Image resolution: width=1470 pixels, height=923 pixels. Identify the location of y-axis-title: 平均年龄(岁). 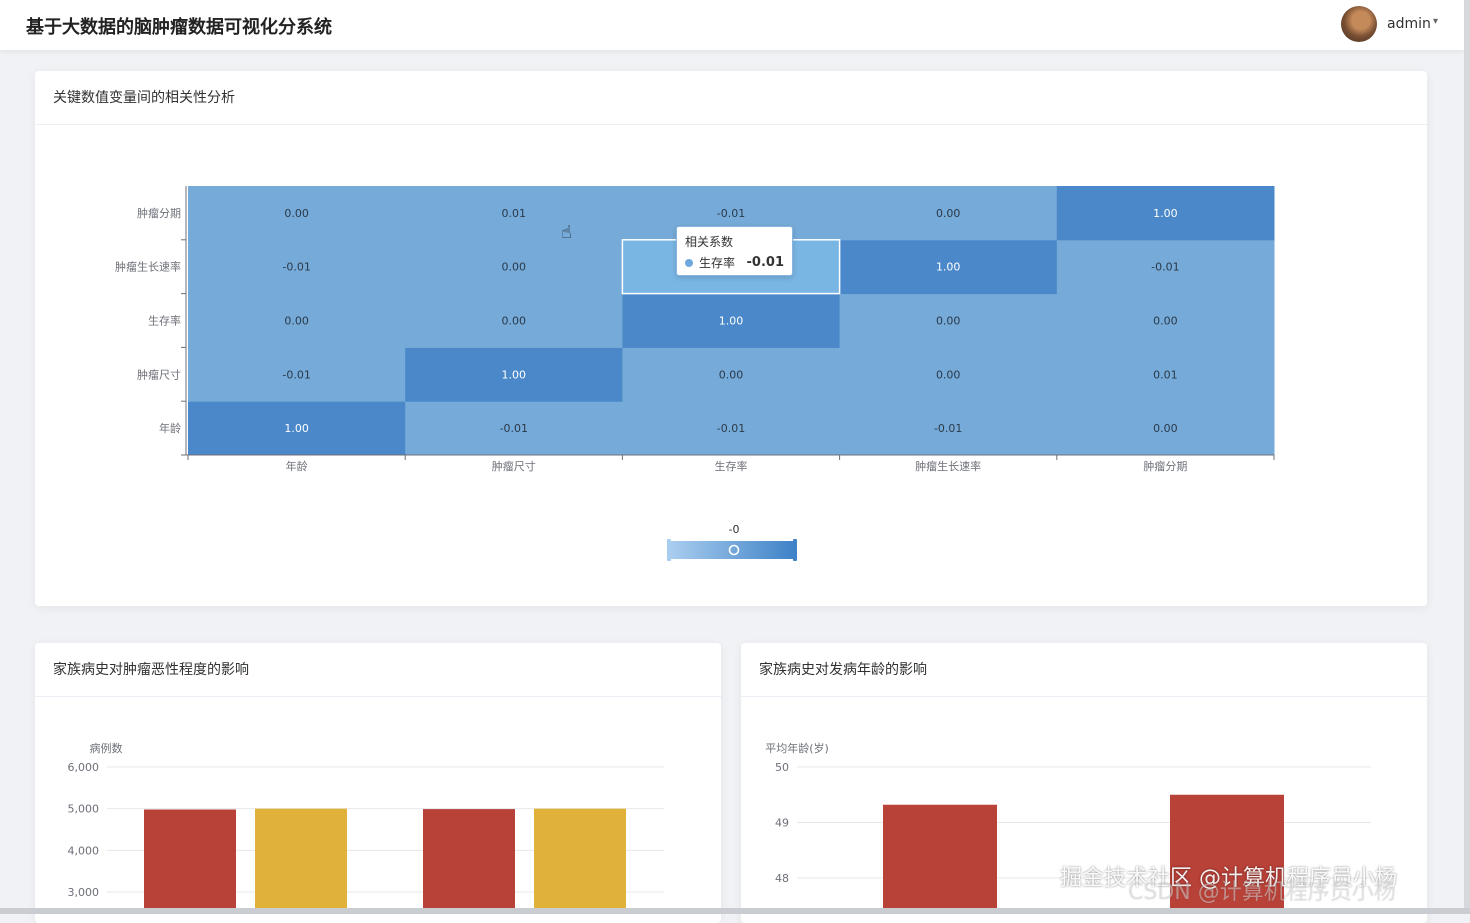
(797, 748).